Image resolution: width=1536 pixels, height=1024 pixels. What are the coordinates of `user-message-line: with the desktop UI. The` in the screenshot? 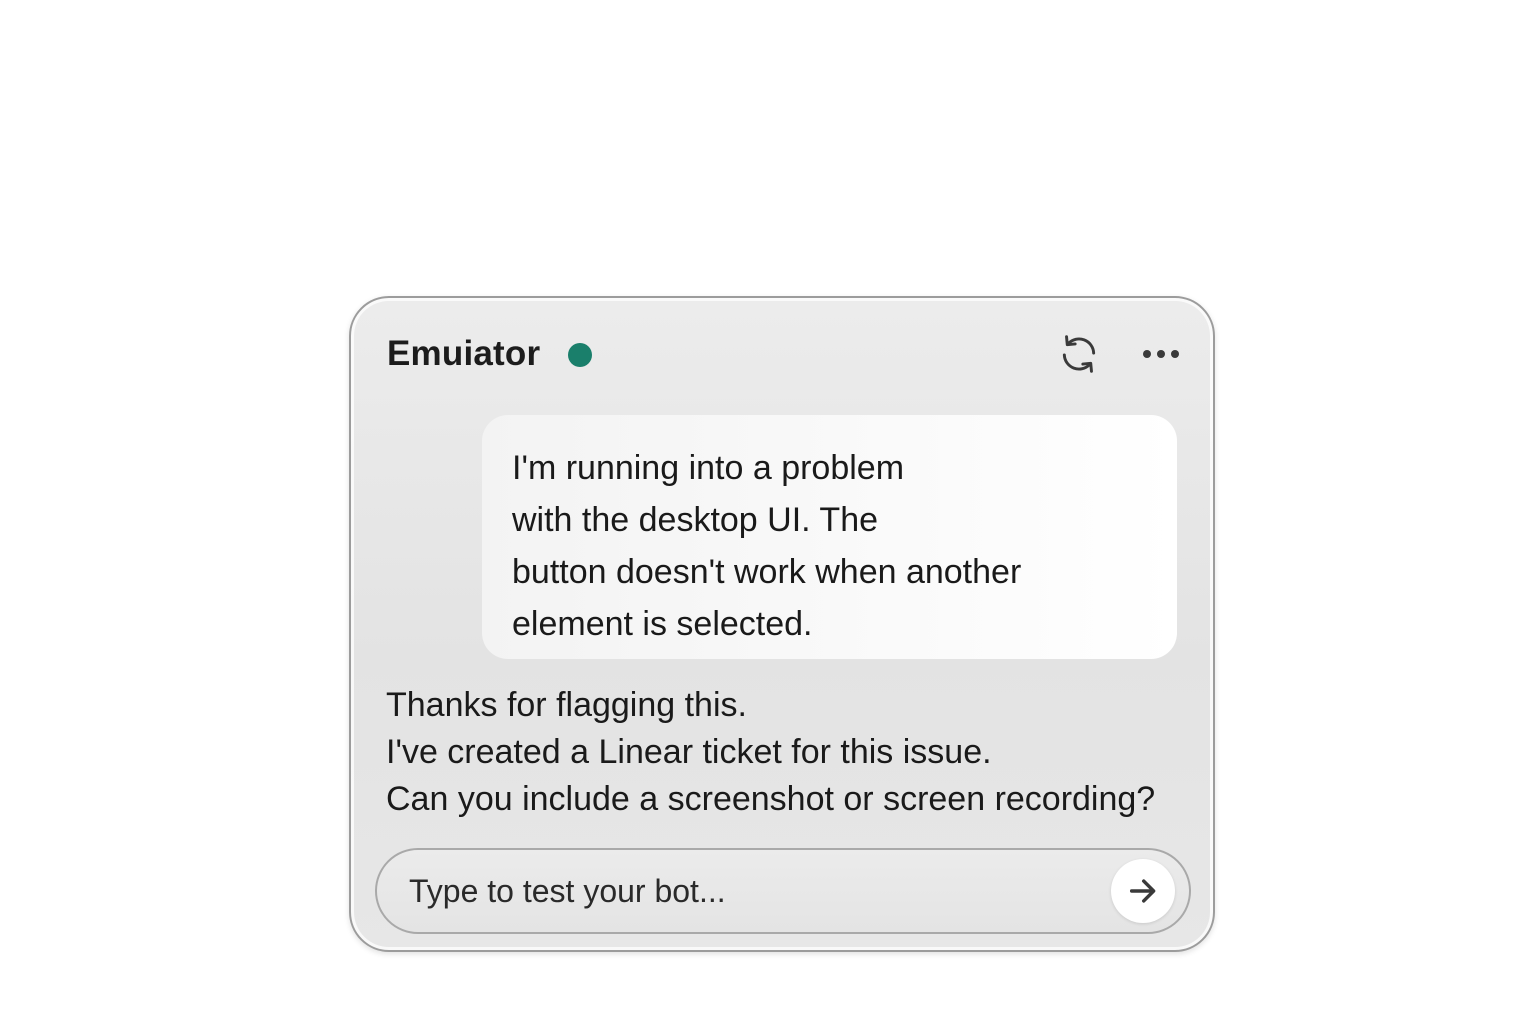 It's located at (695, 520).